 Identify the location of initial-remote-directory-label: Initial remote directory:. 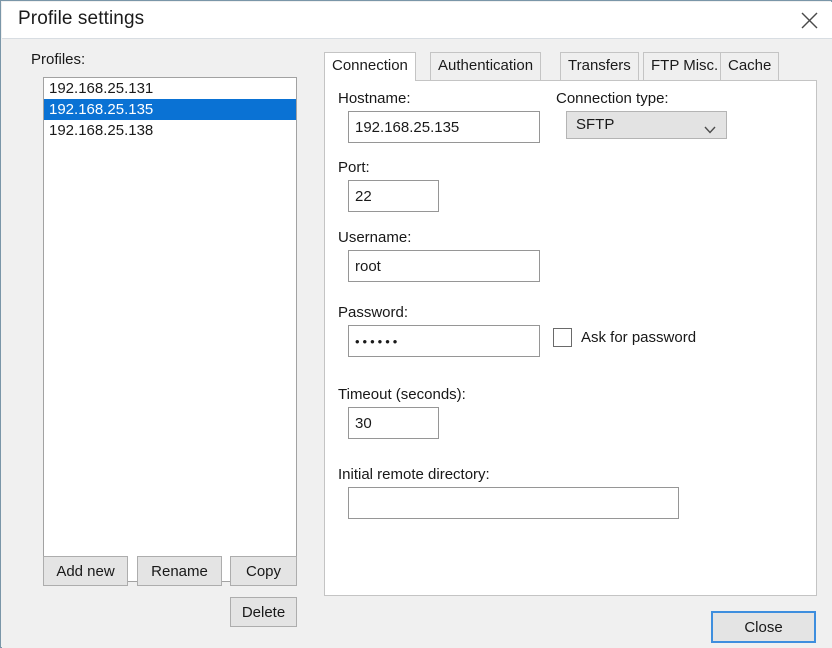
(414, 474).